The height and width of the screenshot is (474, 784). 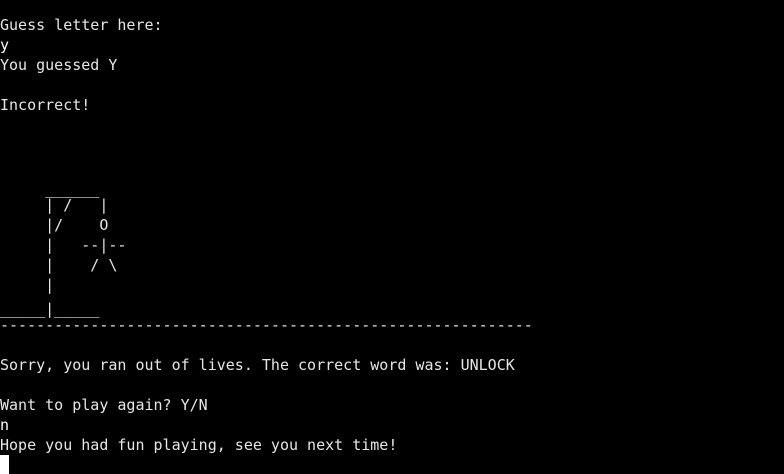 What do you see at coordinates (54, 225) in the screenshot?
I see `gallows-line: |/ O` at bounding box center [54, 225].